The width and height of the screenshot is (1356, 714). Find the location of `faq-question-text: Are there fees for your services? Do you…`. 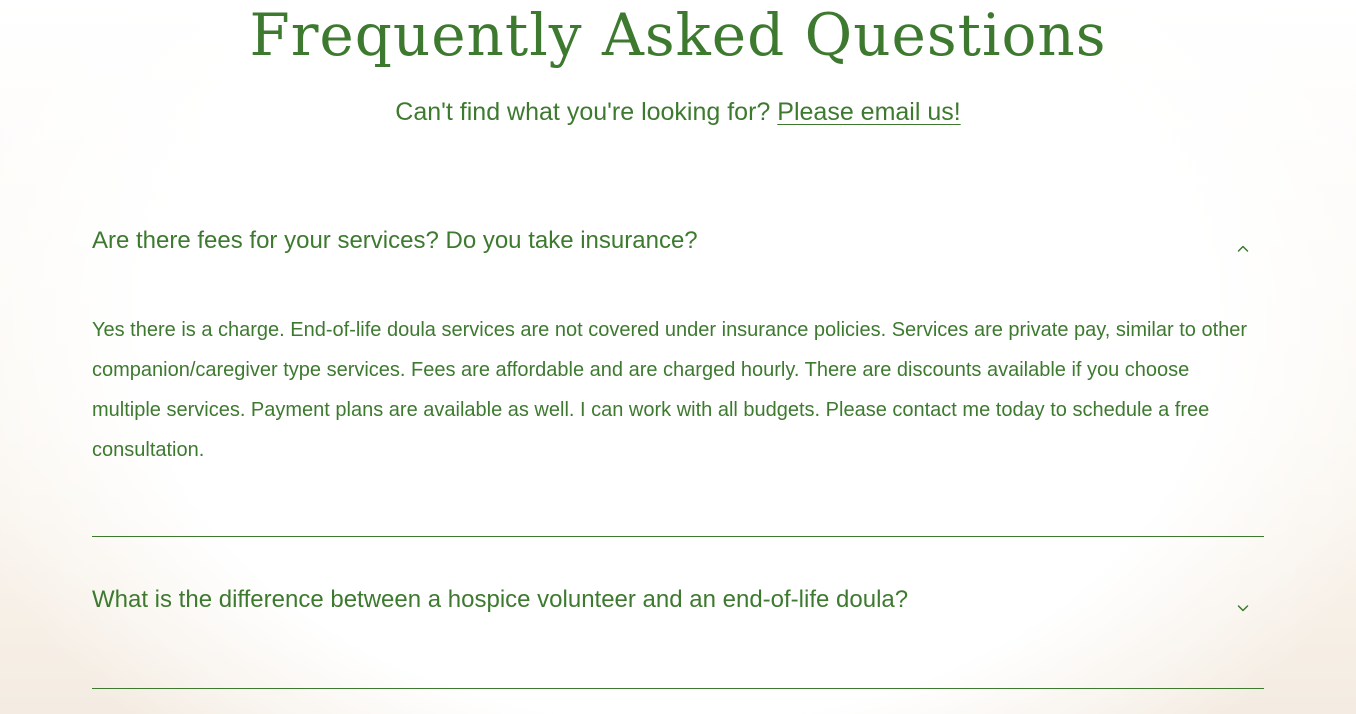

faq-question-text: Are there fees for your services? Do you… is located at coordinates (395, 240).